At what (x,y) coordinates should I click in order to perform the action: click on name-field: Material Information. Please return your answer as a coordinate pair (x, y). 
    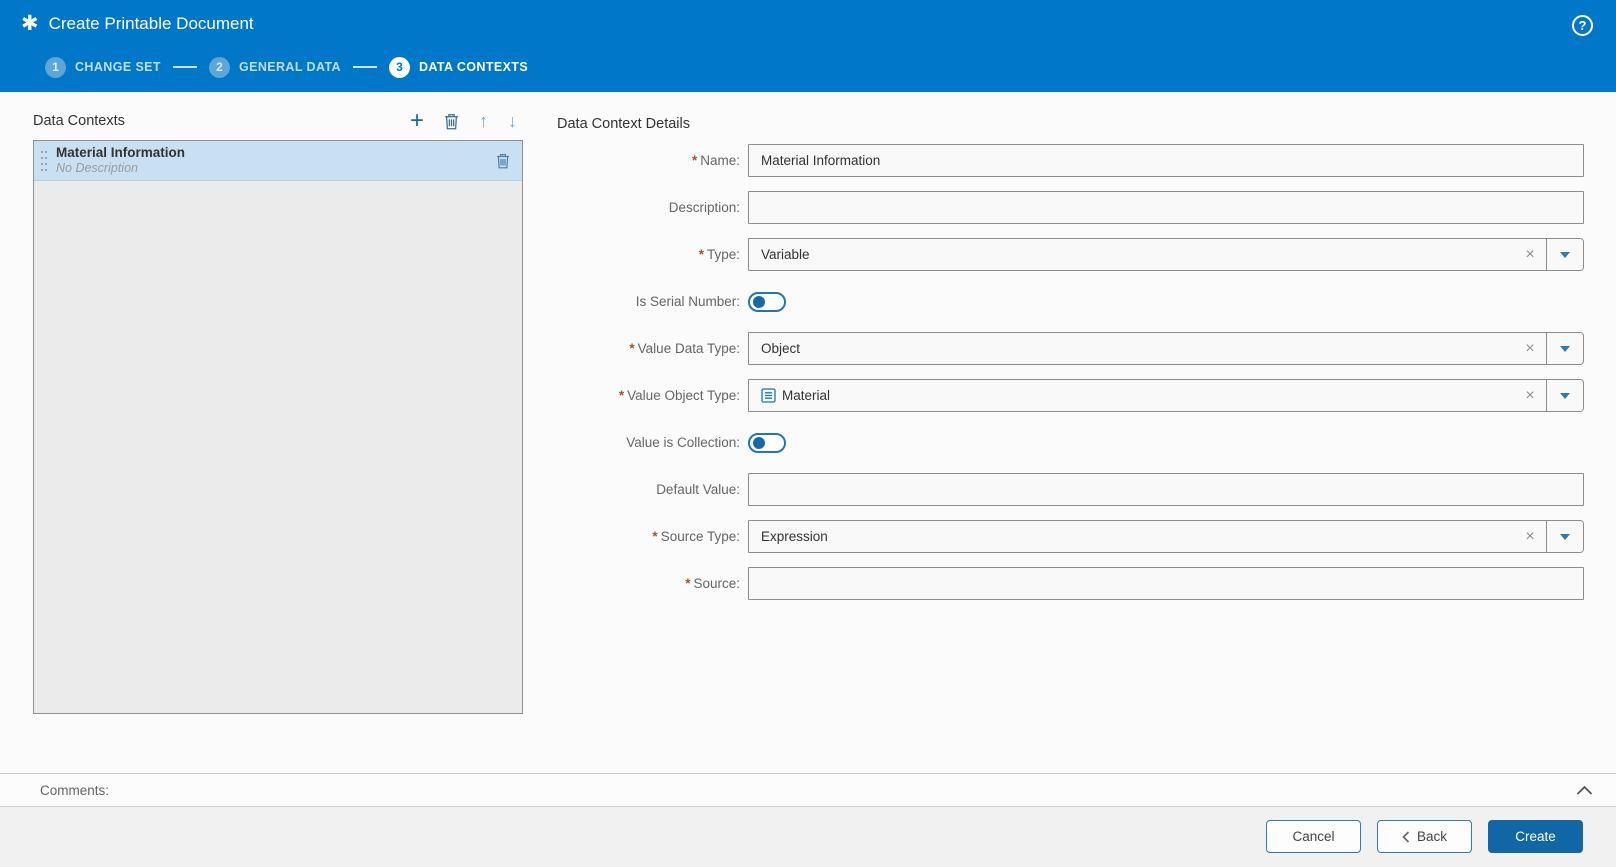
    Looking at the image, I should click on (1166, 160).